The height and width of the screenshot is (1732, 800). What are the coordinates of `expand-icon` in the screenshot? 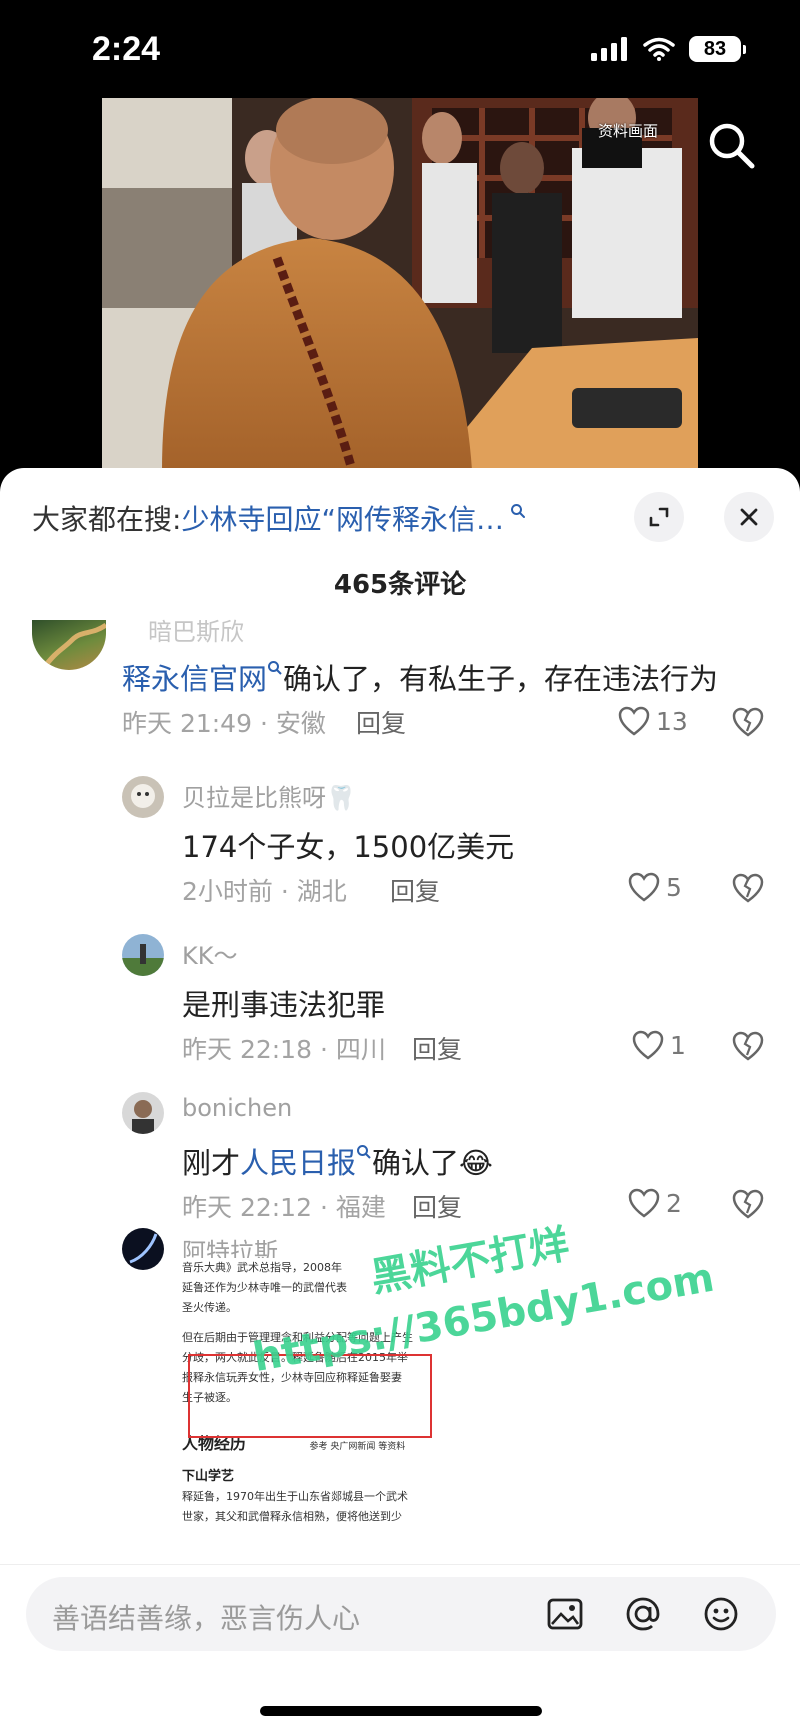 It's located at (659, 517).